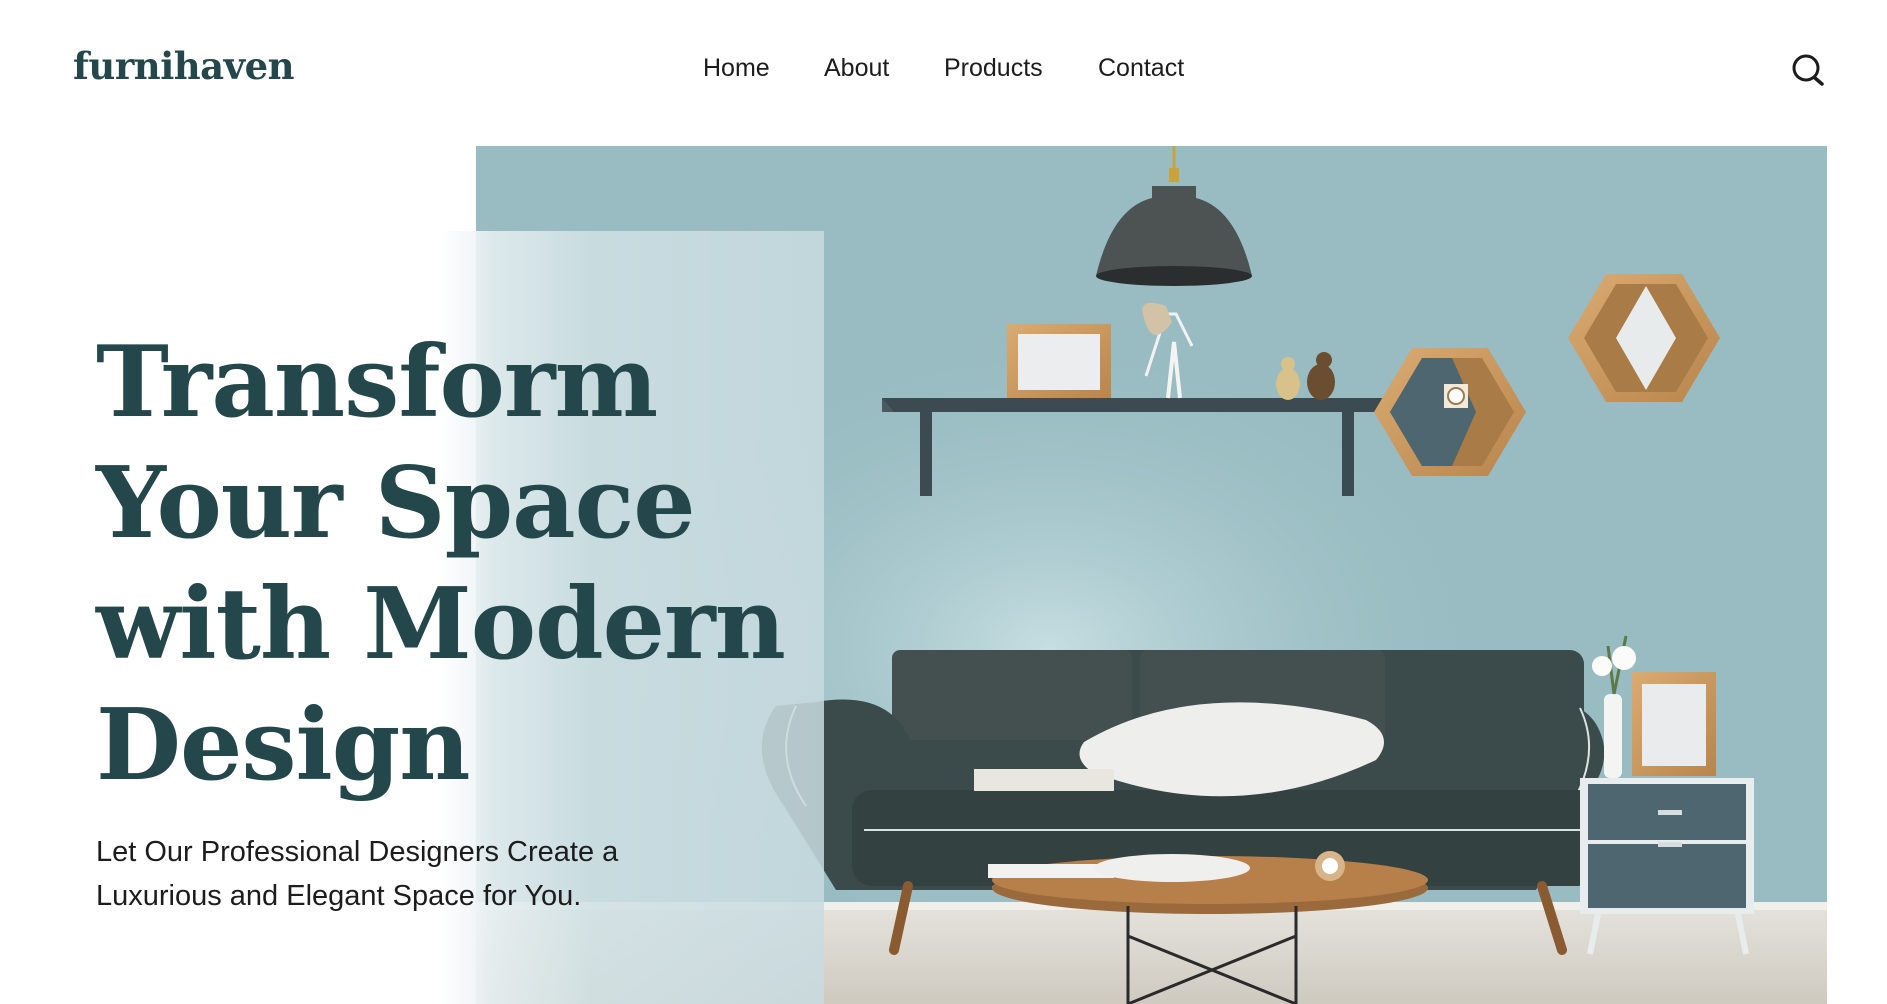 Image resolution: width=1887 pixels, height=1004 pixels. Describe the element at coordinates (396, 503) in the screenshot. I see `hero-title-line-2: Your Space` at that location.